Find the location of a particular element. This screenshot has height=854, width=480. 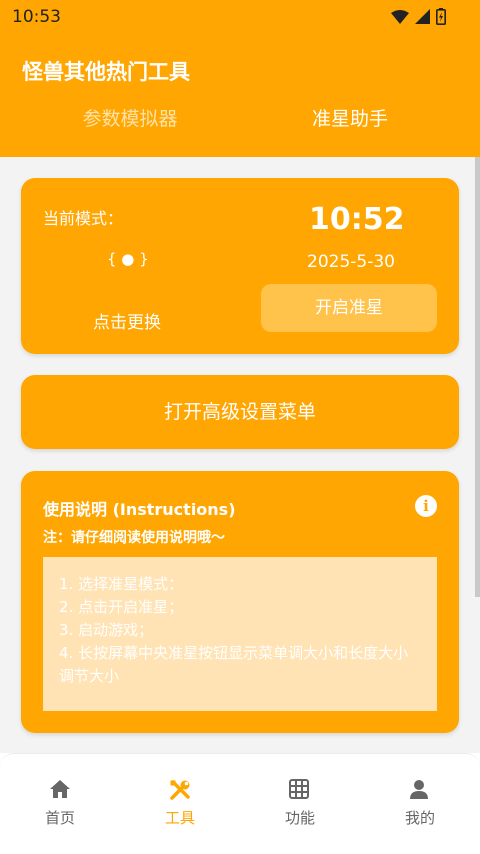

current-mode-label: 当前模式： is located at coordinates (83, 218).